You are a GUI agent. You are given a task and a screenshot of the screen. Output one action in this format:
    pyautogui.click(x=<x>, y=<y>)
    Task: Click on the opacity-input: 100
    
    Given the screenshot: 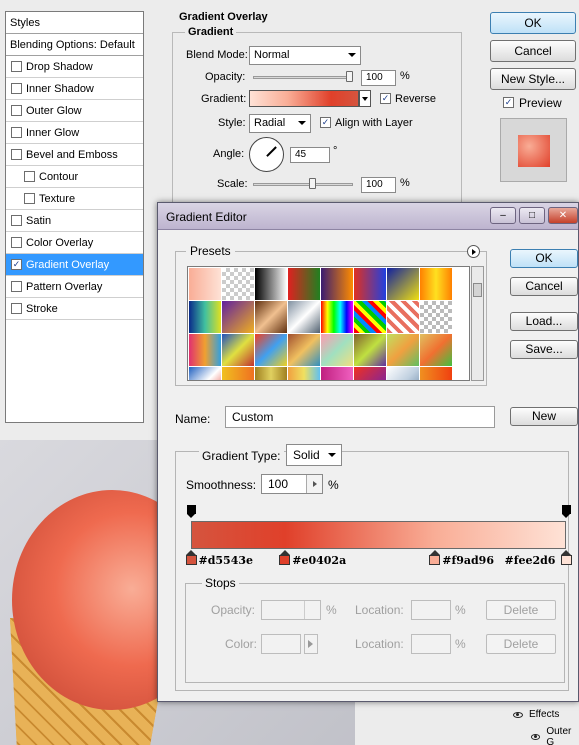 What is the action you would take?
    pyautogui.click(x=378, y=78)
    